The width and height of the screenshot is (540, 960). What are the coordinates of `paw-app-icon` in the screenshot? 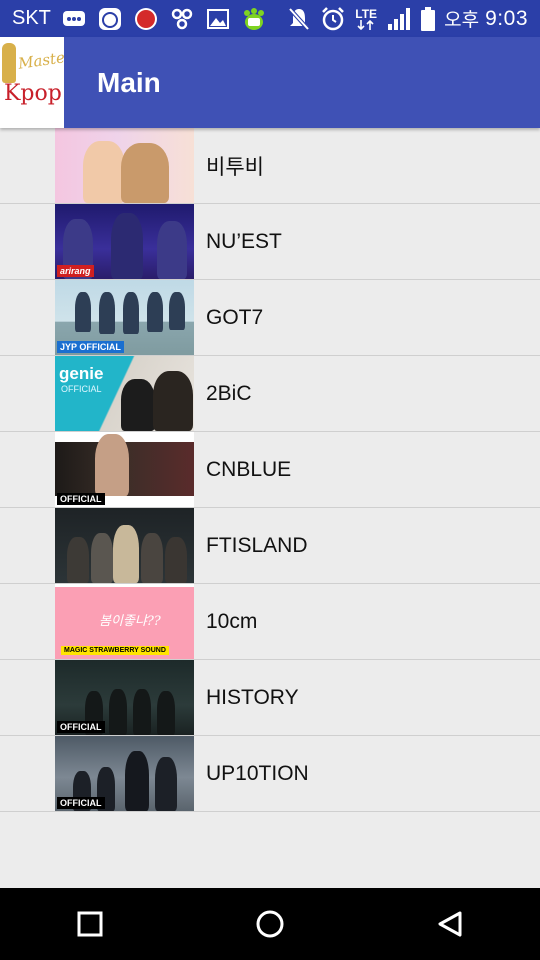 It's located at (254, 19).